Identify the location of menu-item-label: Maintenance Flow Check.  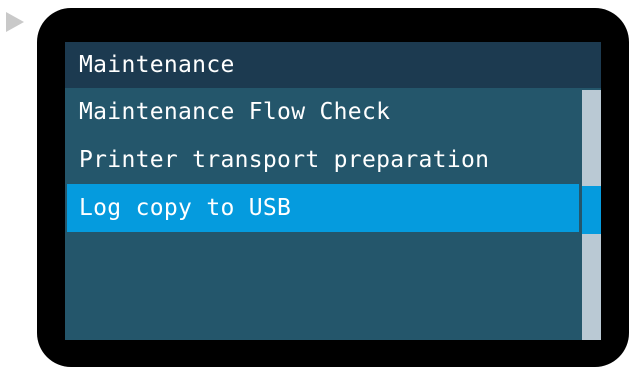
(235, 112).